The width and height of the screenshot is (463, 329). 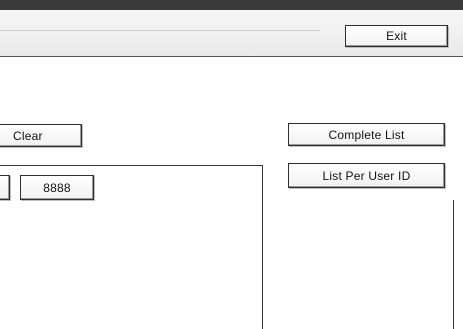 I want to click on header-divider, so click(x=160, y=30).